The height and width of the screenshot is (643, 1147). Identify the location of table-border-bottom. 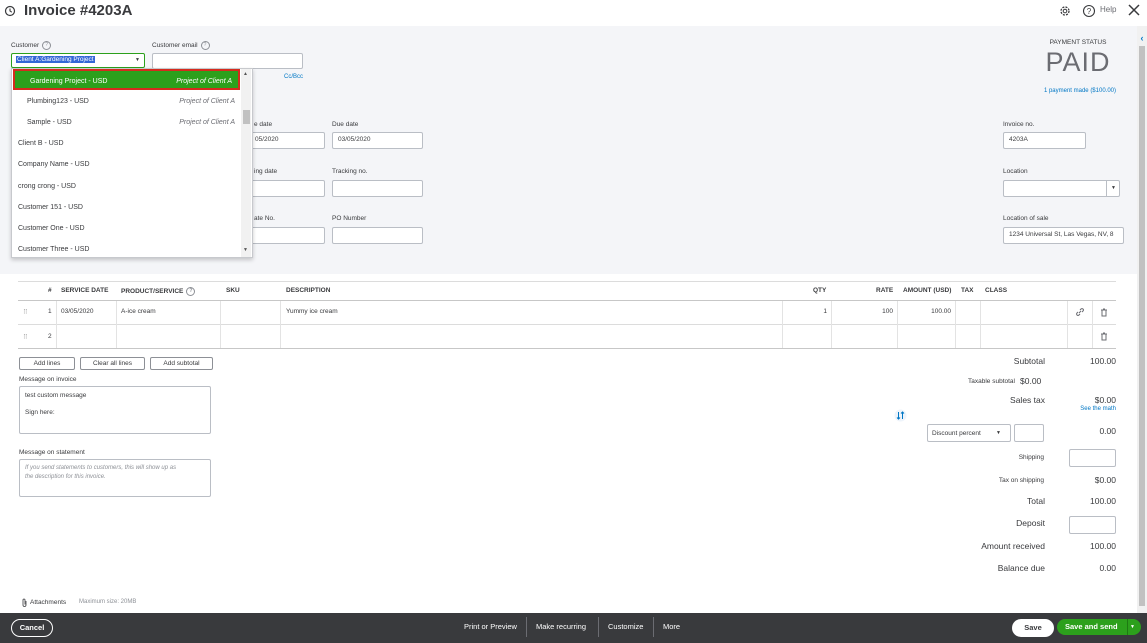
(567, 348).